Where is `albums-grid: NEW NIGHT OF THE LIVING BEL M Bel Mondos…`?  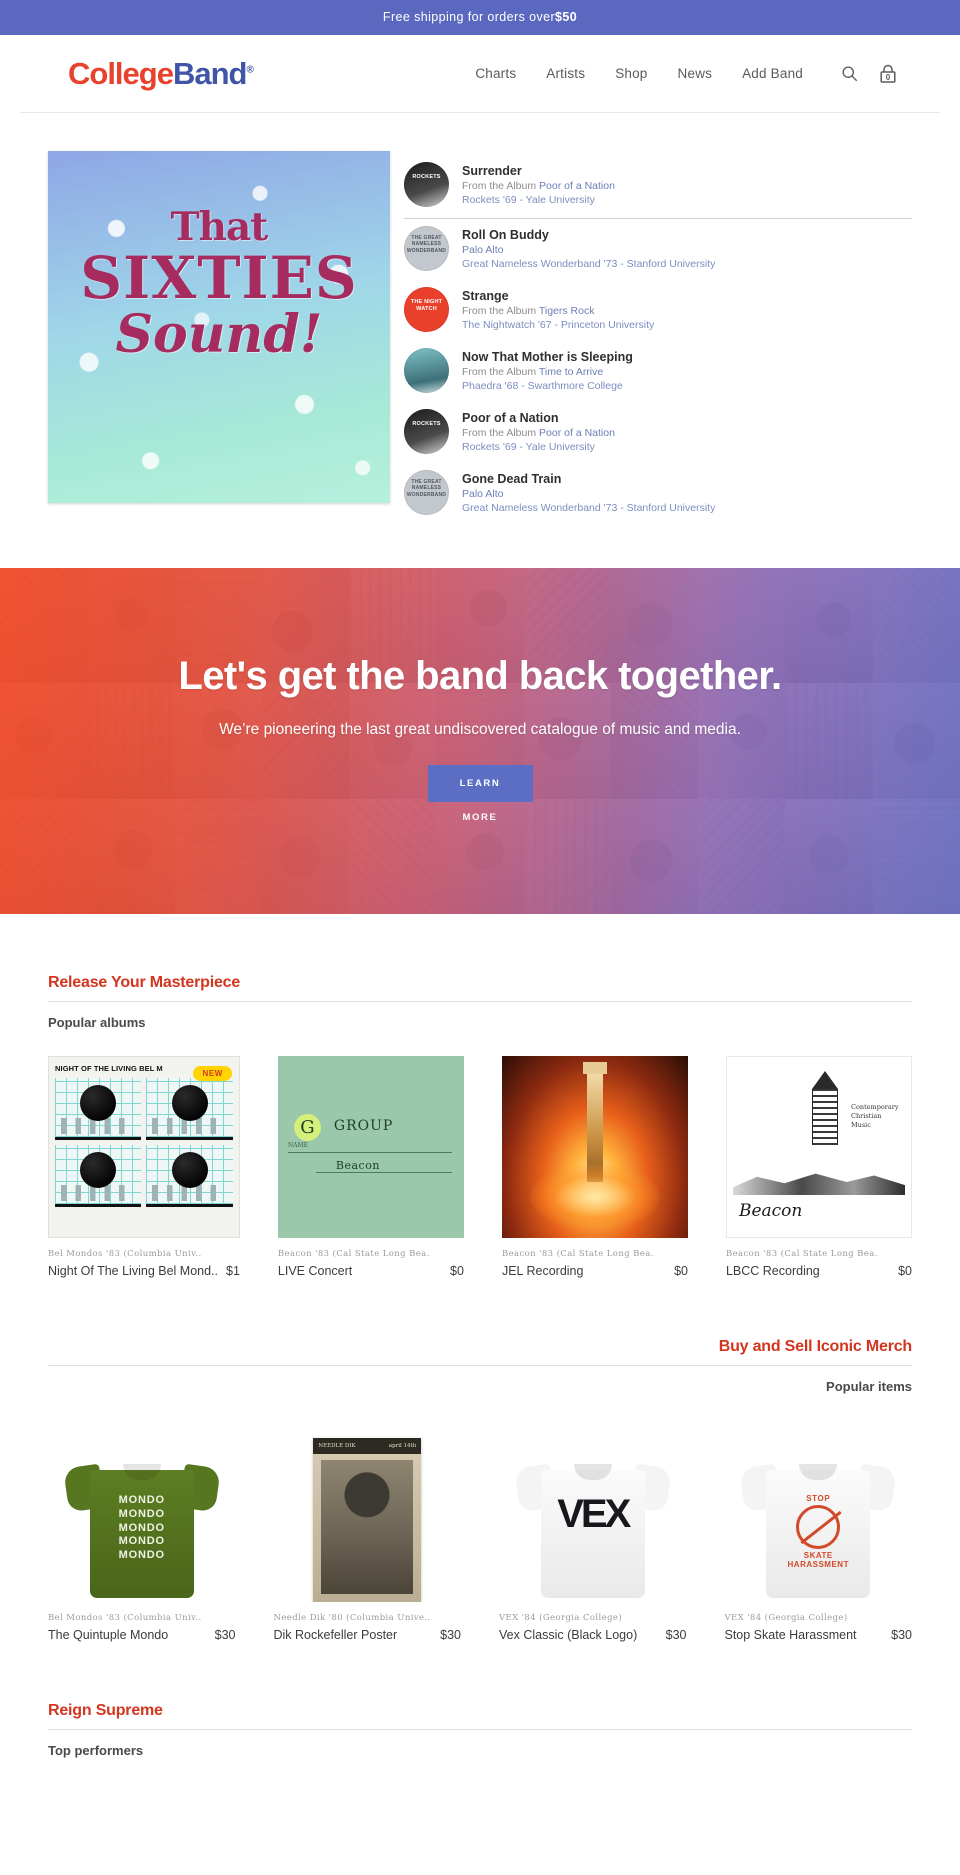 albums-grid: NEW NIGHT OF THE LIVING BEL M Bel Mondos… is located at coordinates (480, 1167).